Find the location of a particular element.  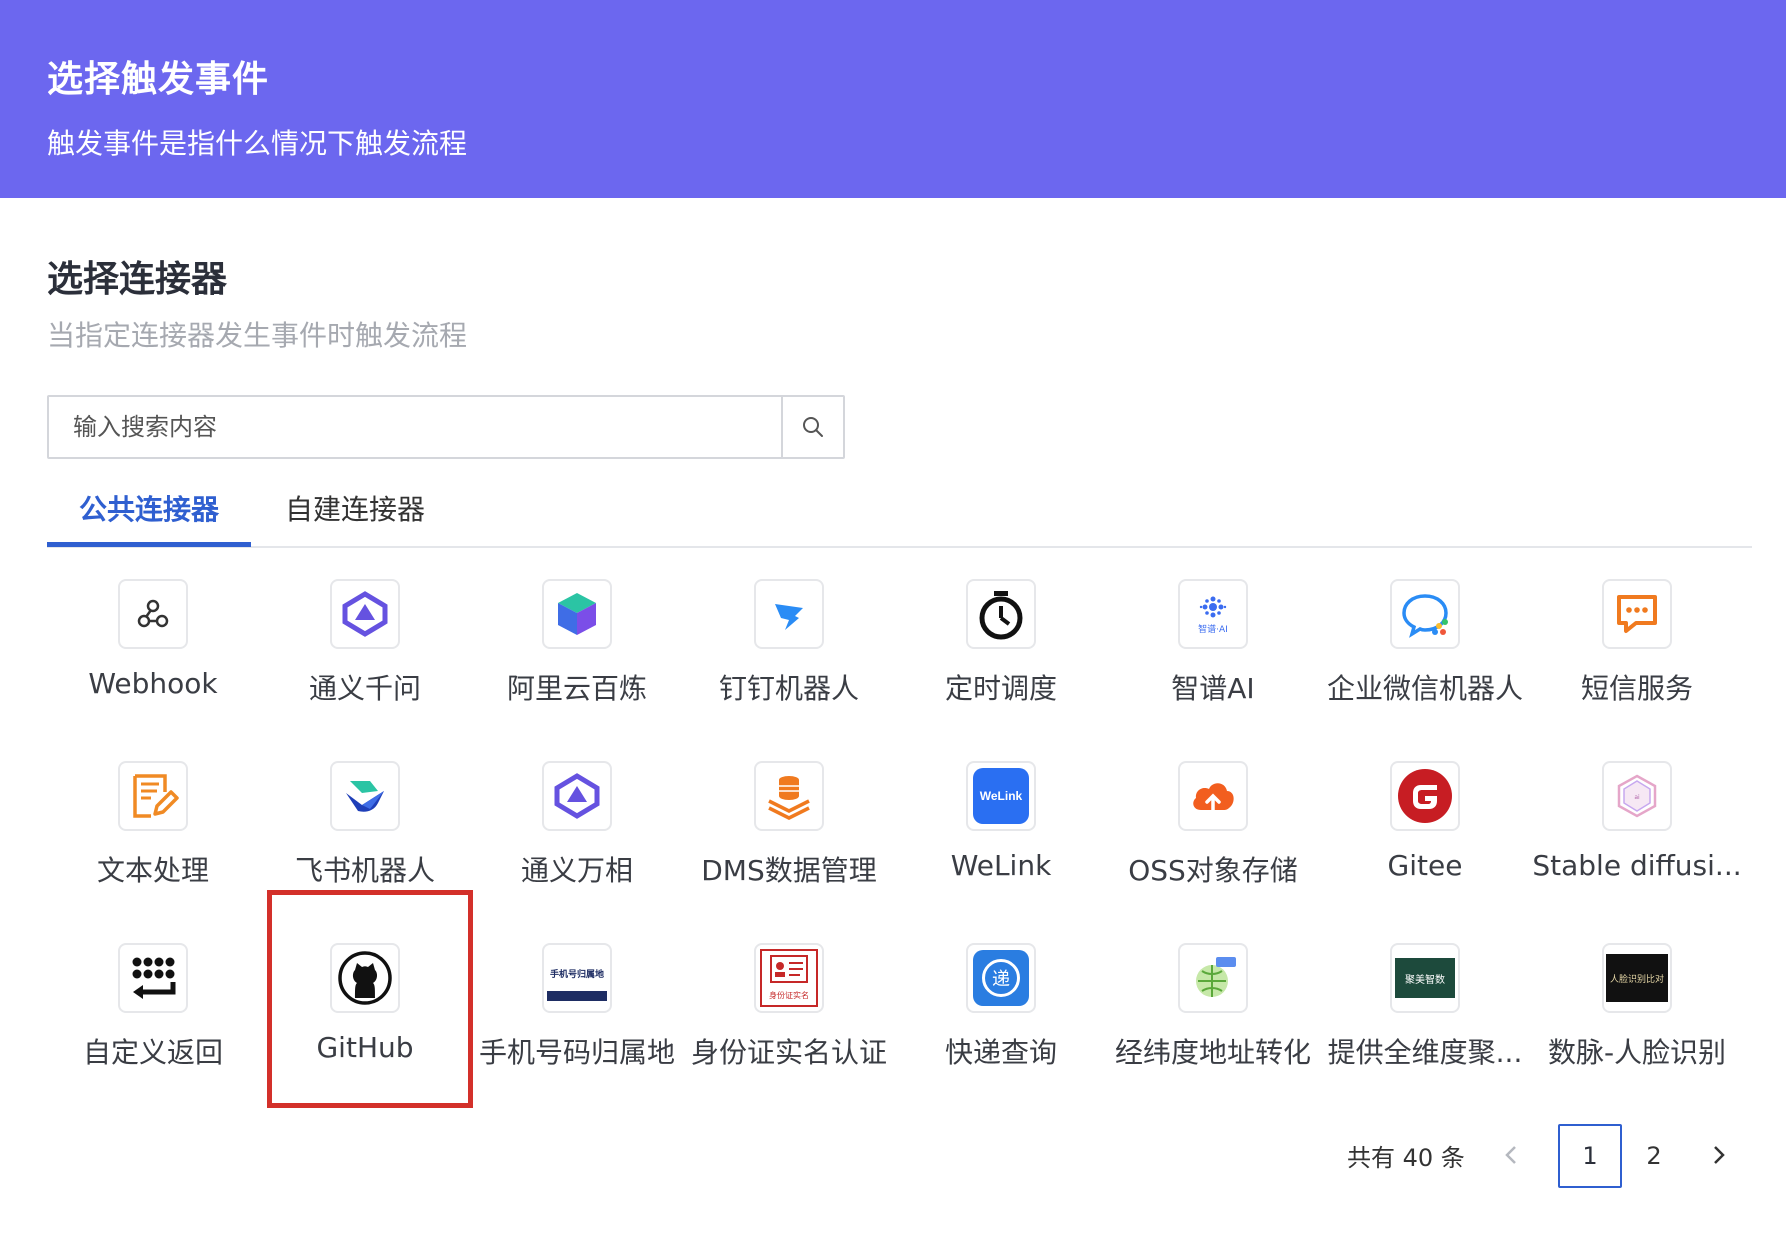

section-title: 选择连接器 is located at coordinates (137, 279).